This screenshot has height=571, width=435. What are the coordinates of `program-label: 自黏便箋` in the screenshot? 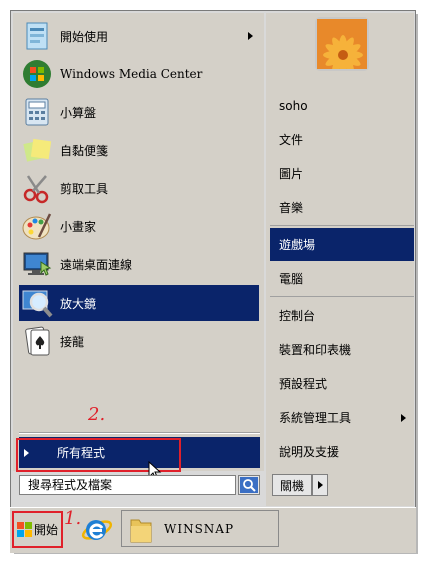 It's located at (84, 150).